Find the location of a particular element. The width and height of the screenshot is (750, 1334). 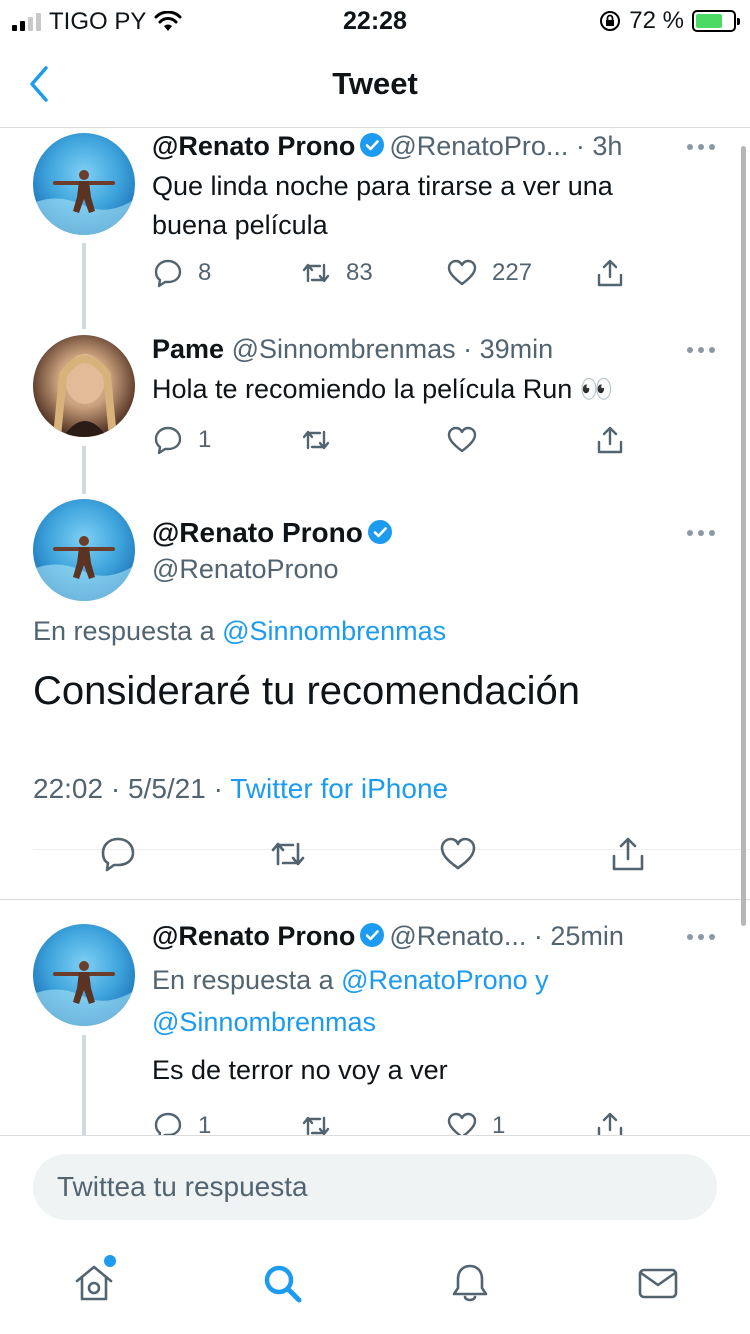

source-link: Twitter for iPhone is located at coordinates (339, 788).